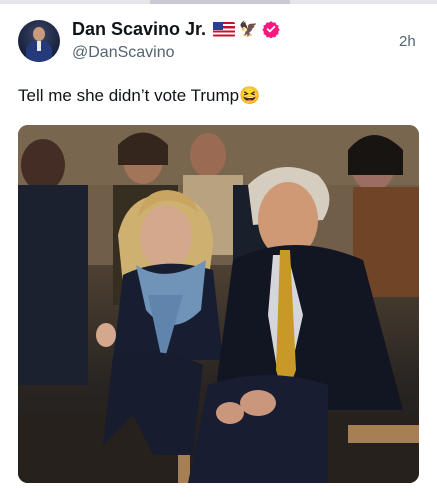  I want to click on top-scroll-indicator, so click(218, 2).